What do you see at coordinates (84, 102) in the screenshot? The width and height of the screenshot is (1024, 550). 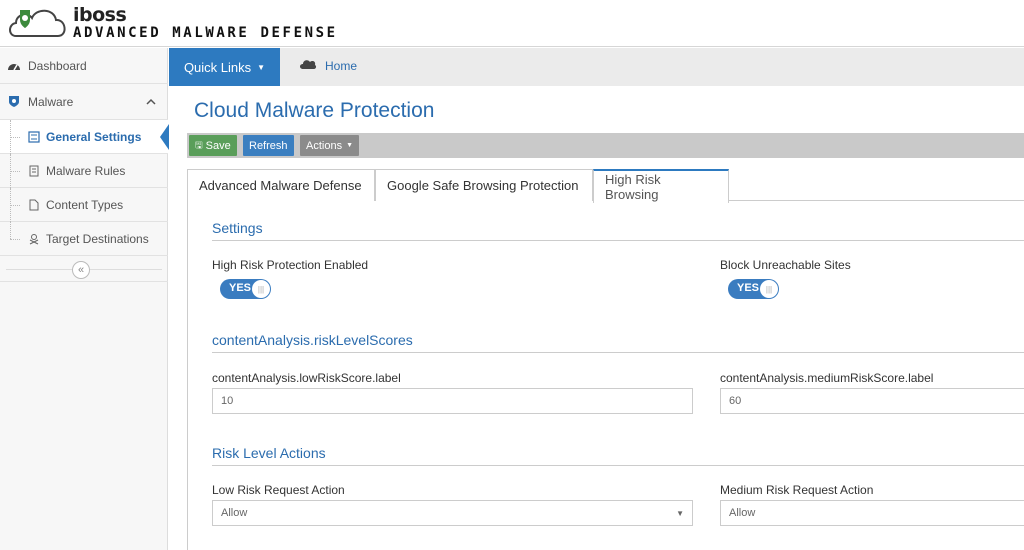 I see `sidebar-item-malware: Malware` at bounding box center [84, 102].